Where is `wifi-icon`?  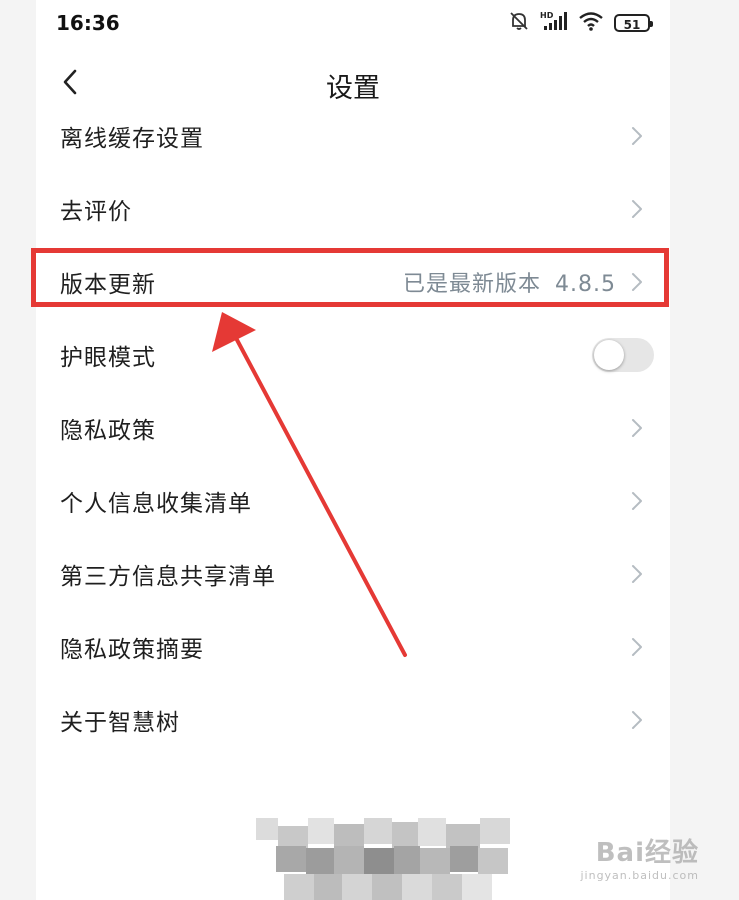 wifi-icon is located at coordinates (591, 23).